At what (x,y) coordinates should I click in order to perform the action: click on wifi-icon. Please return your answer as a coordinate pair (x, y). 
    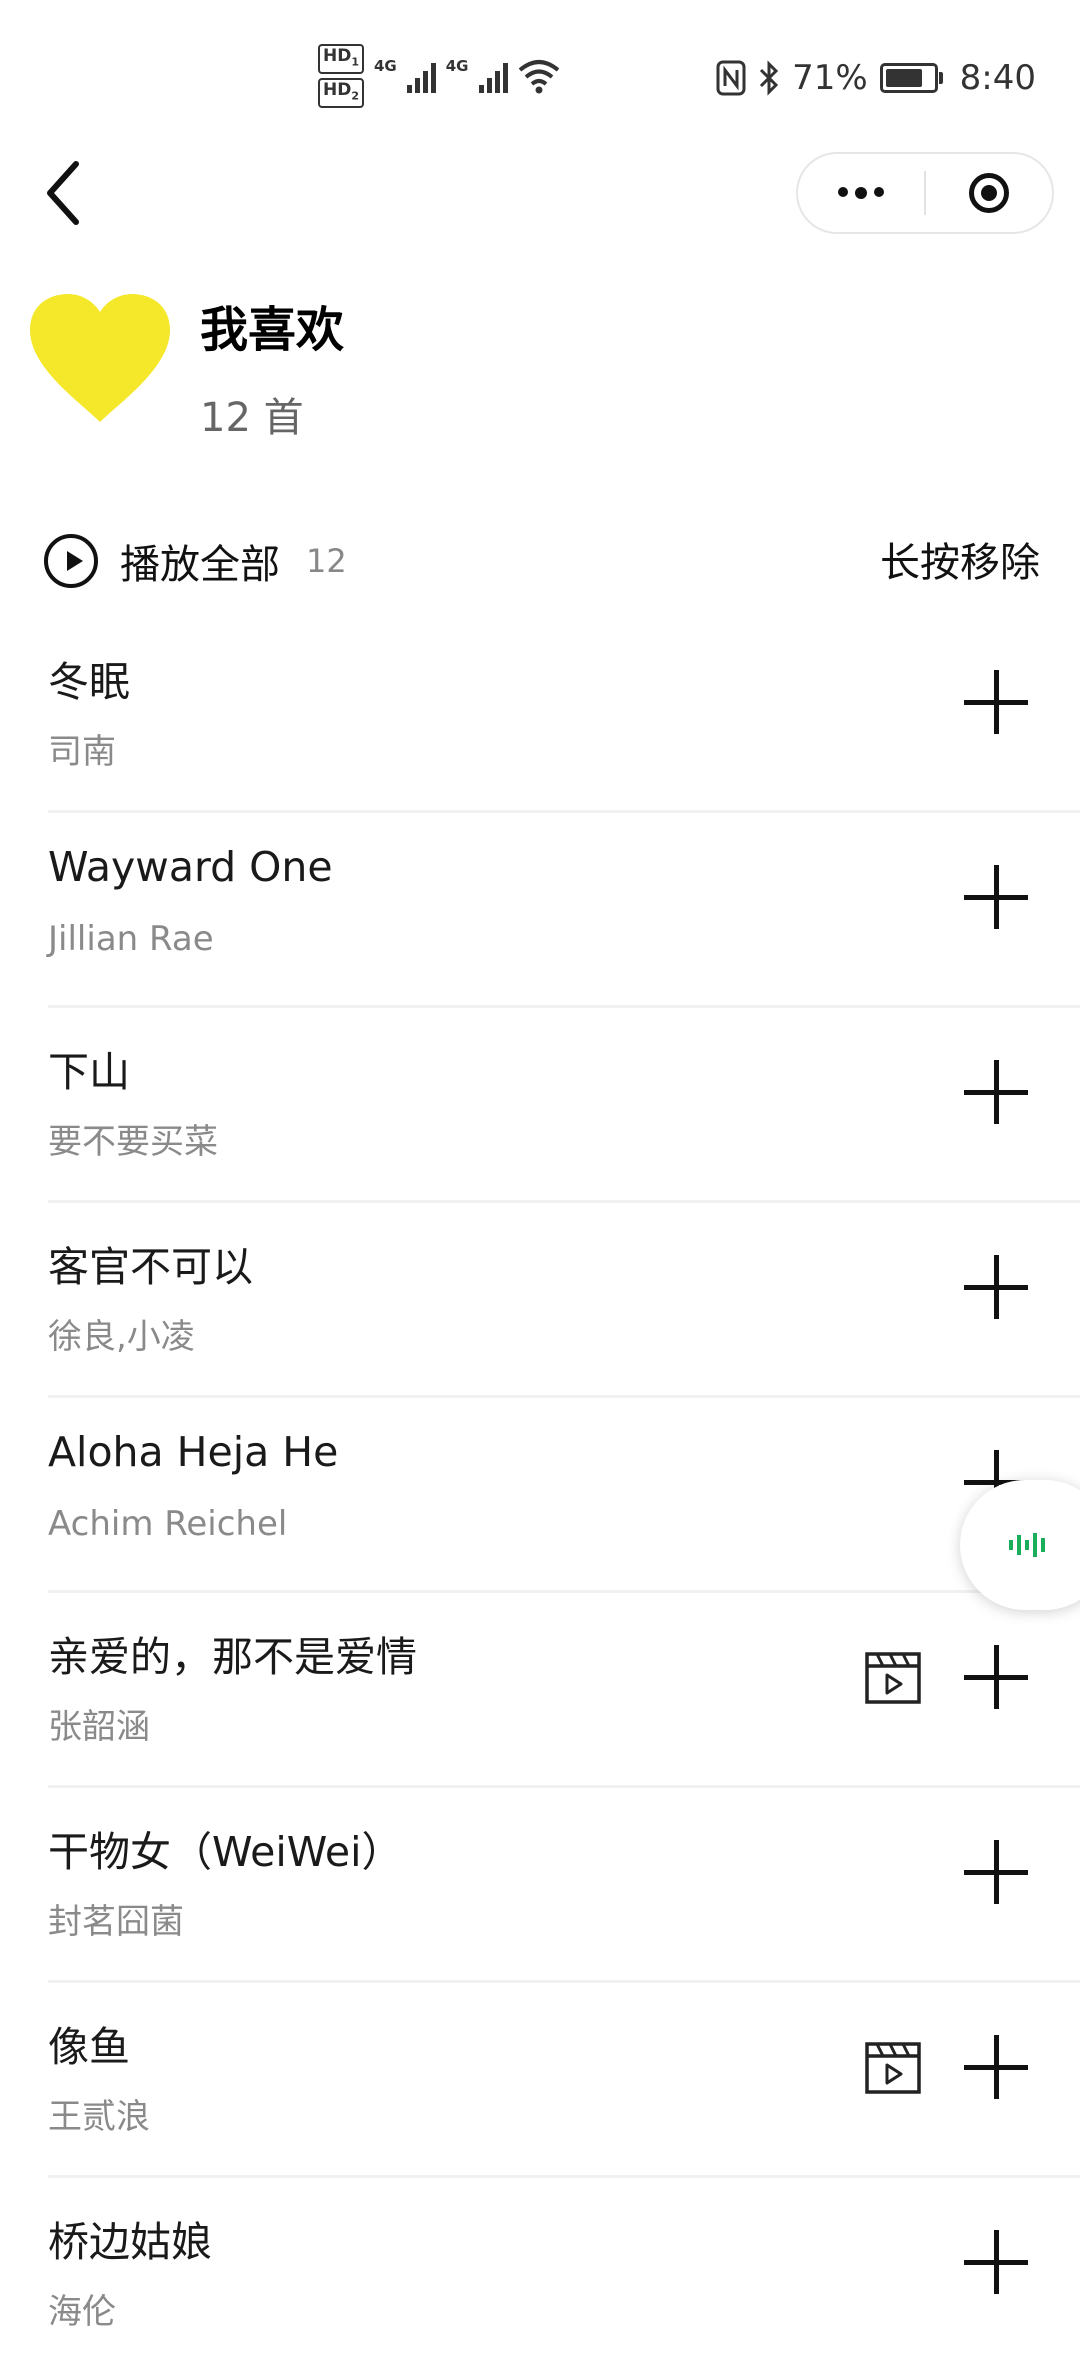
    Looking at the image, I should click on (538, 77).